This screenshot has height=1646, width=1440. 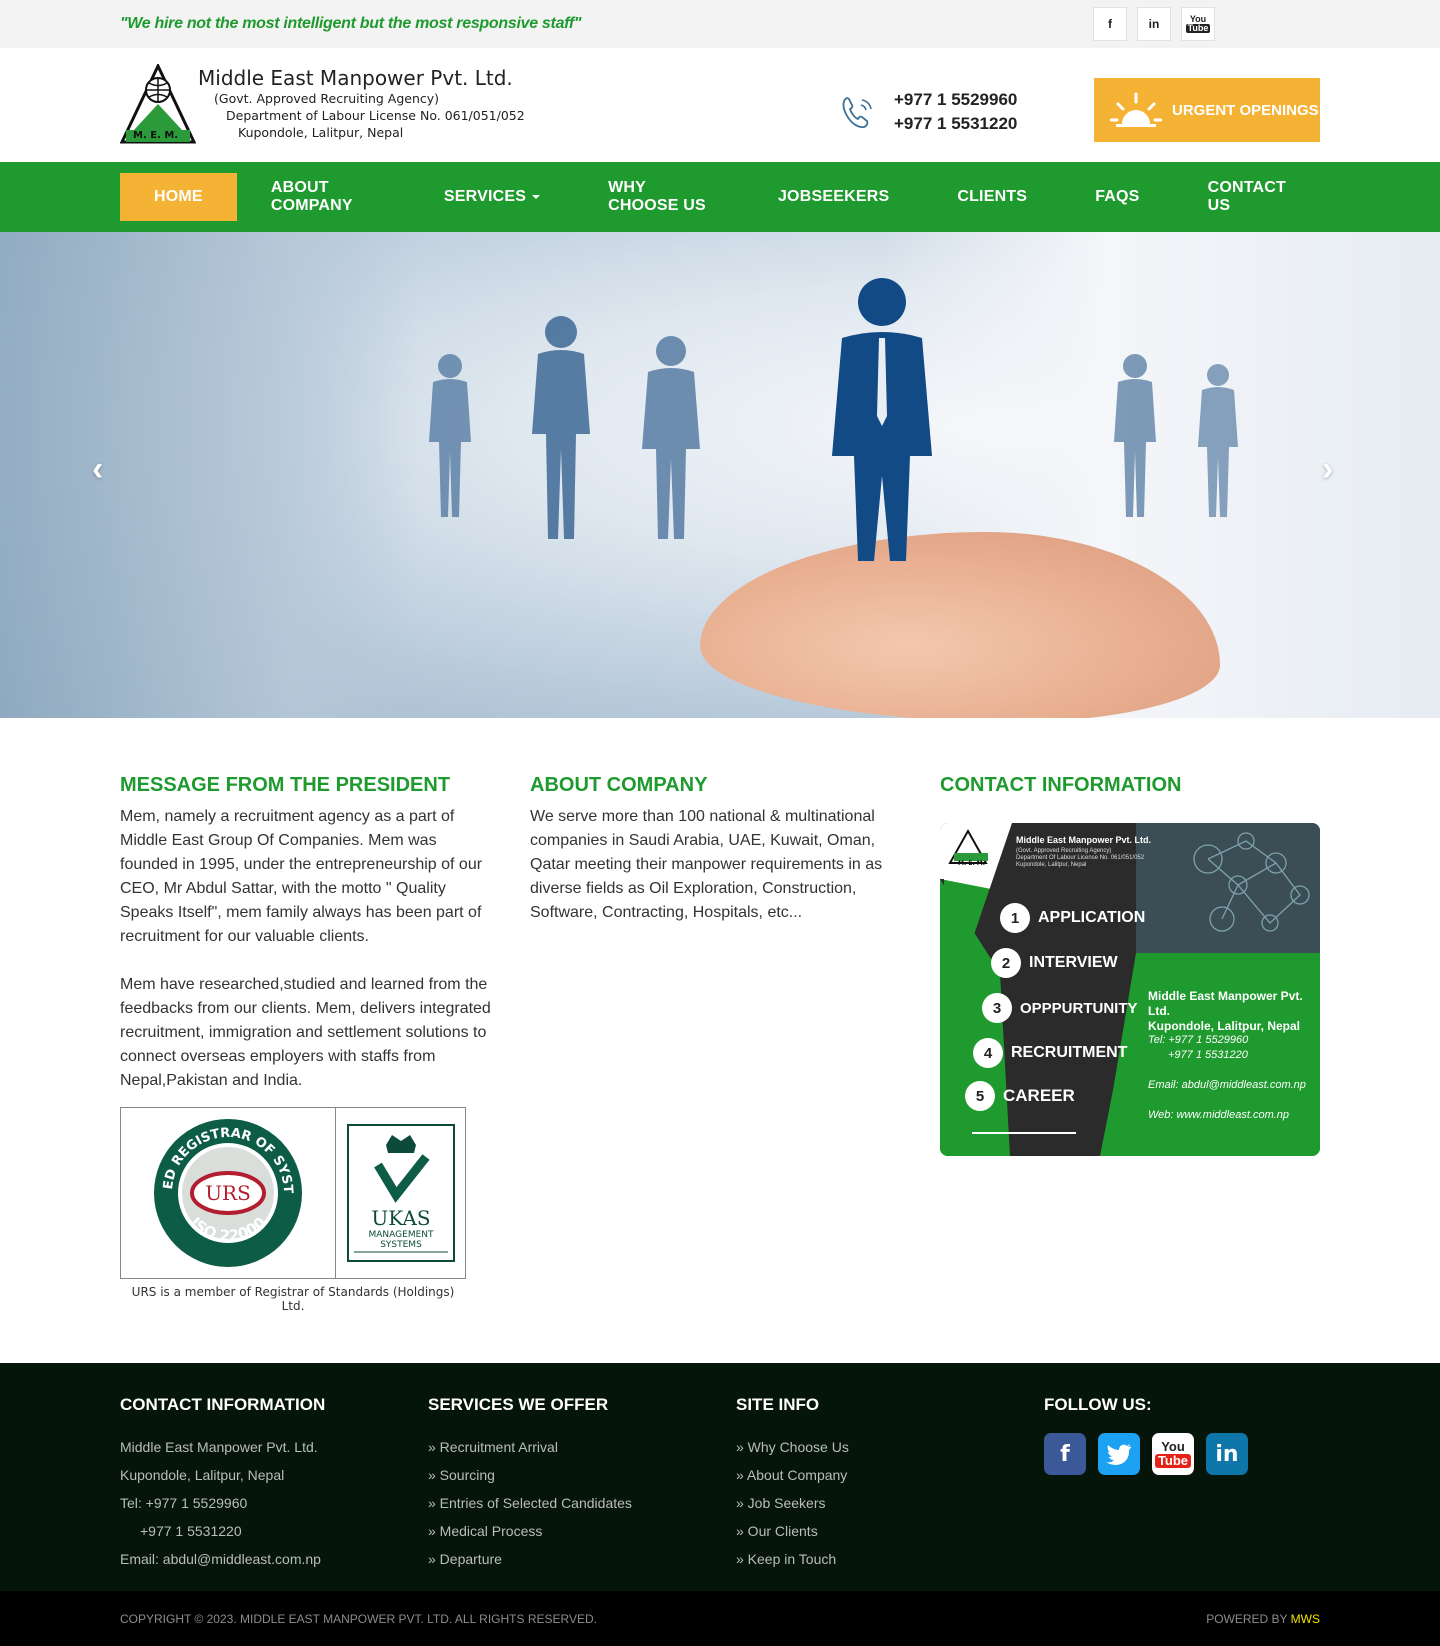 I want to click on facebook-link: f, so click(x=1110, y=24).